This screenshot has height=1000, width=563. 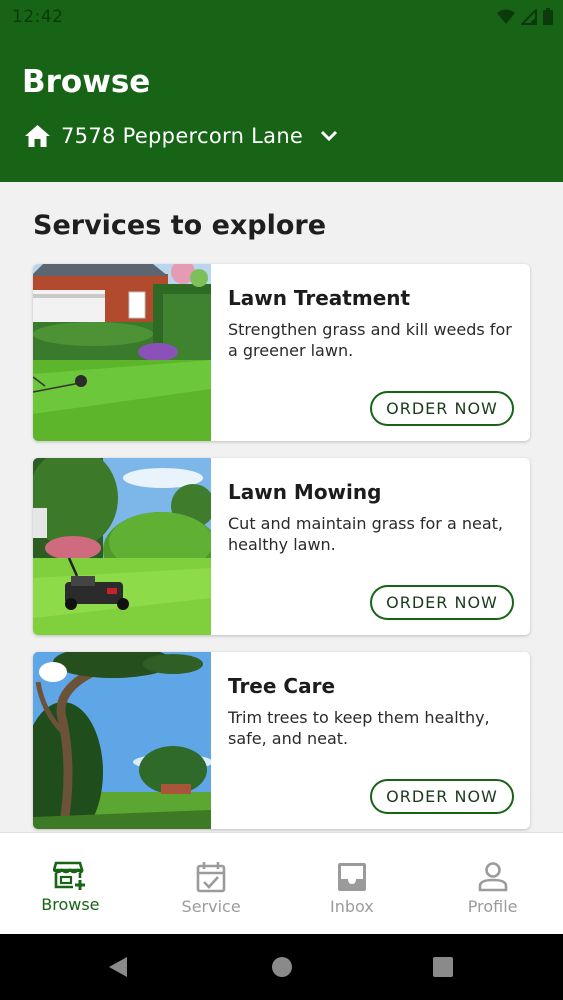 I want to click on recents-icon, so click(x=443, y=967).